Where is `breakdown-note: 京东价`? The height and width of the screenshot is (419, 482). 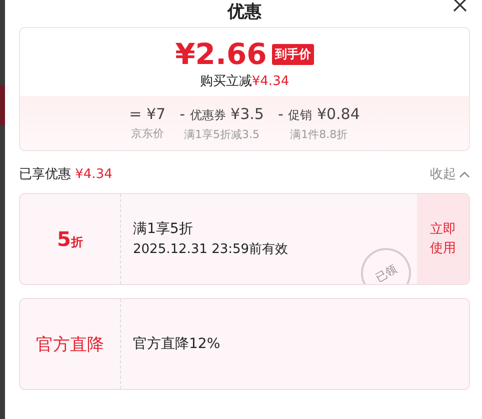 breakdown-note: 京东价 is located at coordinates (147, 133).